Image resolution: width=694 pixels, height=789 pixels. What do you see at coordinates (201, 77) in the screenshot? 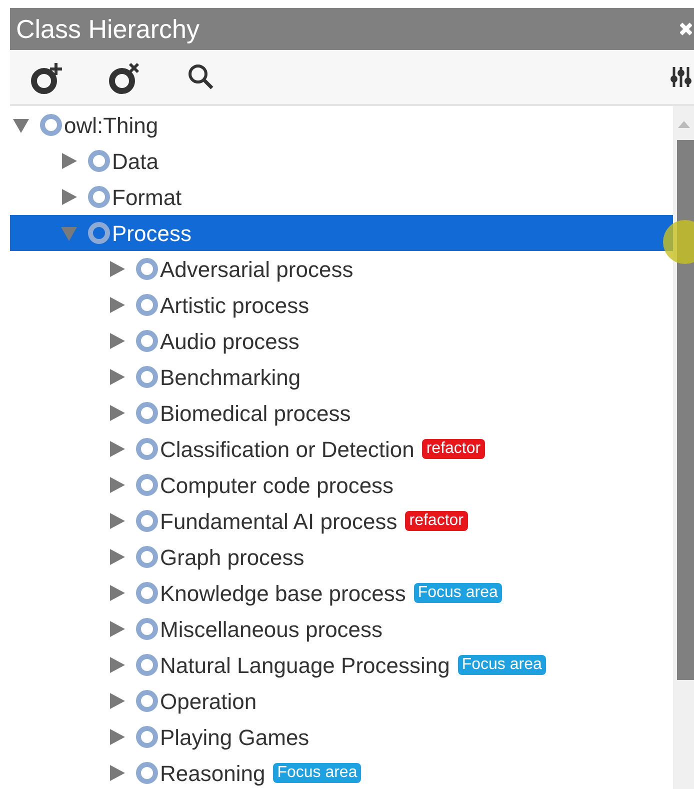
I see `search-icon` at bounding box center [201, 77].